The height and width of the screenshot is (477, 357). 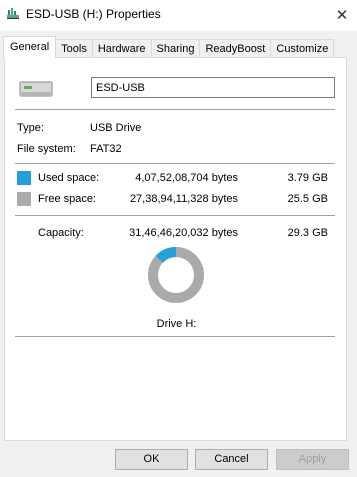 I want to click on usage-donut-chart, so click(x=176, y=275).